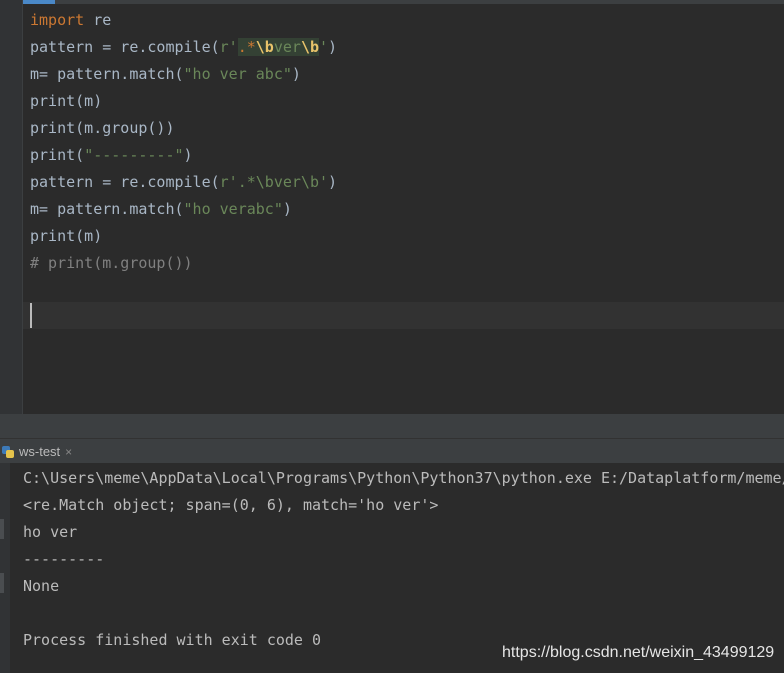 Image resolution: width=784 pixels, height=673 pixels. What do you see at coordinates (8, 451) in the screenshot?
I see `python-icon` at bounding box center [8, 451].